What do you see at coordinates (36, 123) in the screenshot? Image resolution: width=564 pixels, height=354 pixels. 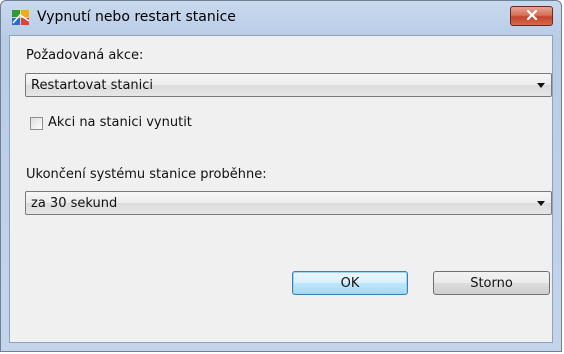 I see `force-action-checkbox` at bounding box center [36, 123].